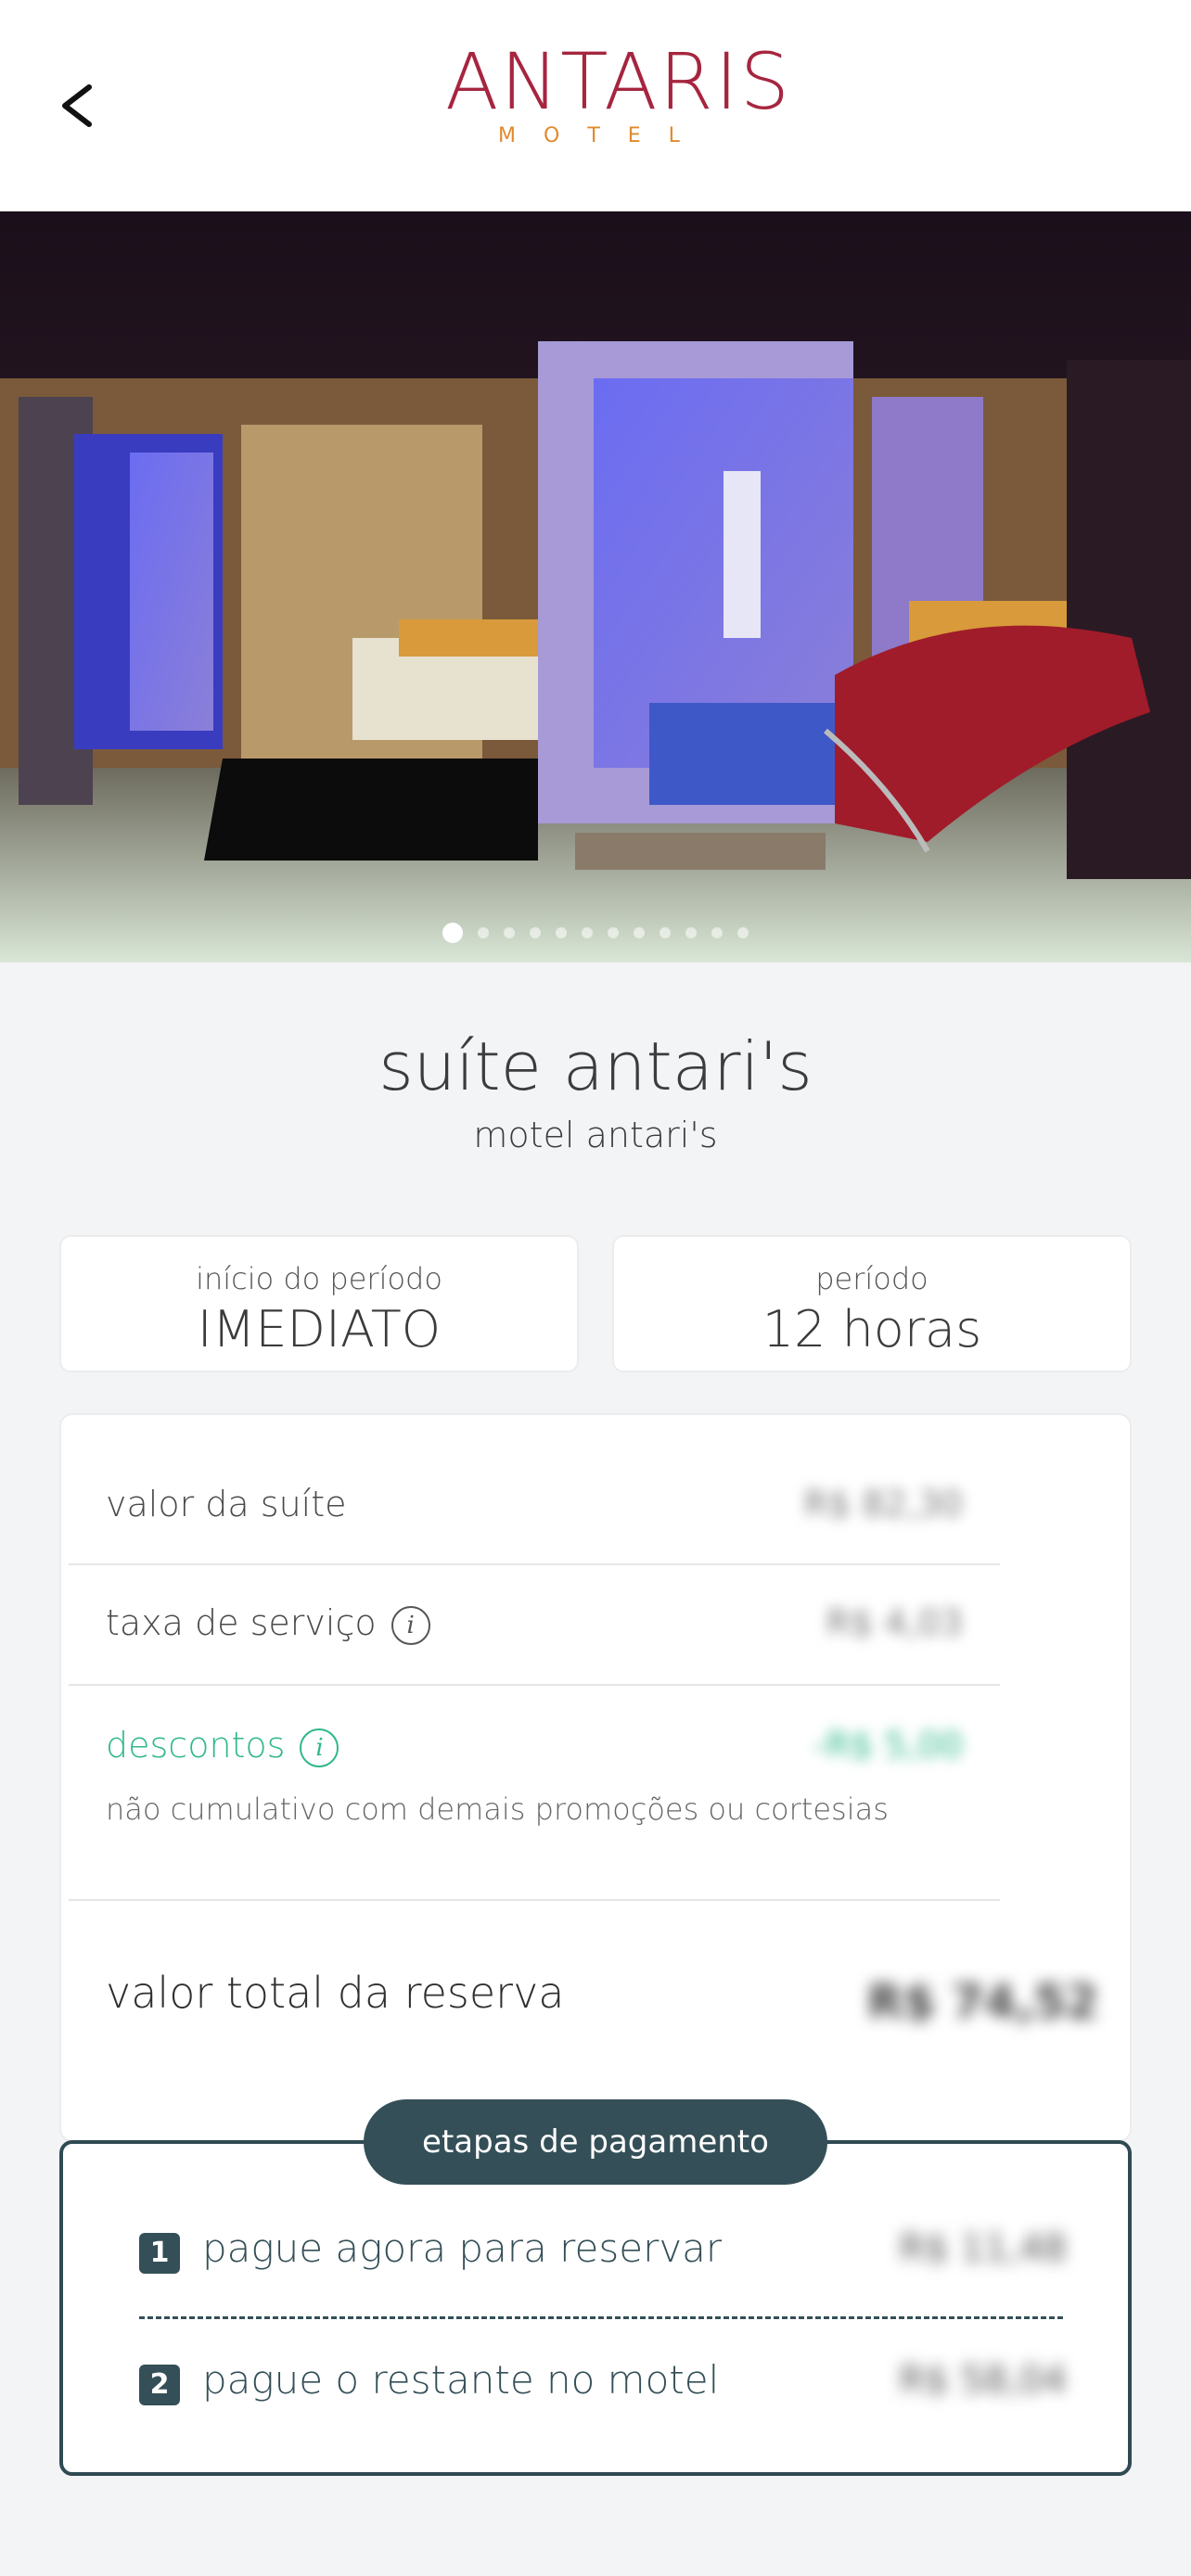 This screenshot has height=2576, width=1191. What do you see at coordinates (894, 1622) in the screenshot?
I see `service-fee-amount: R$ 4,03` at bounding box center [894, 1622].